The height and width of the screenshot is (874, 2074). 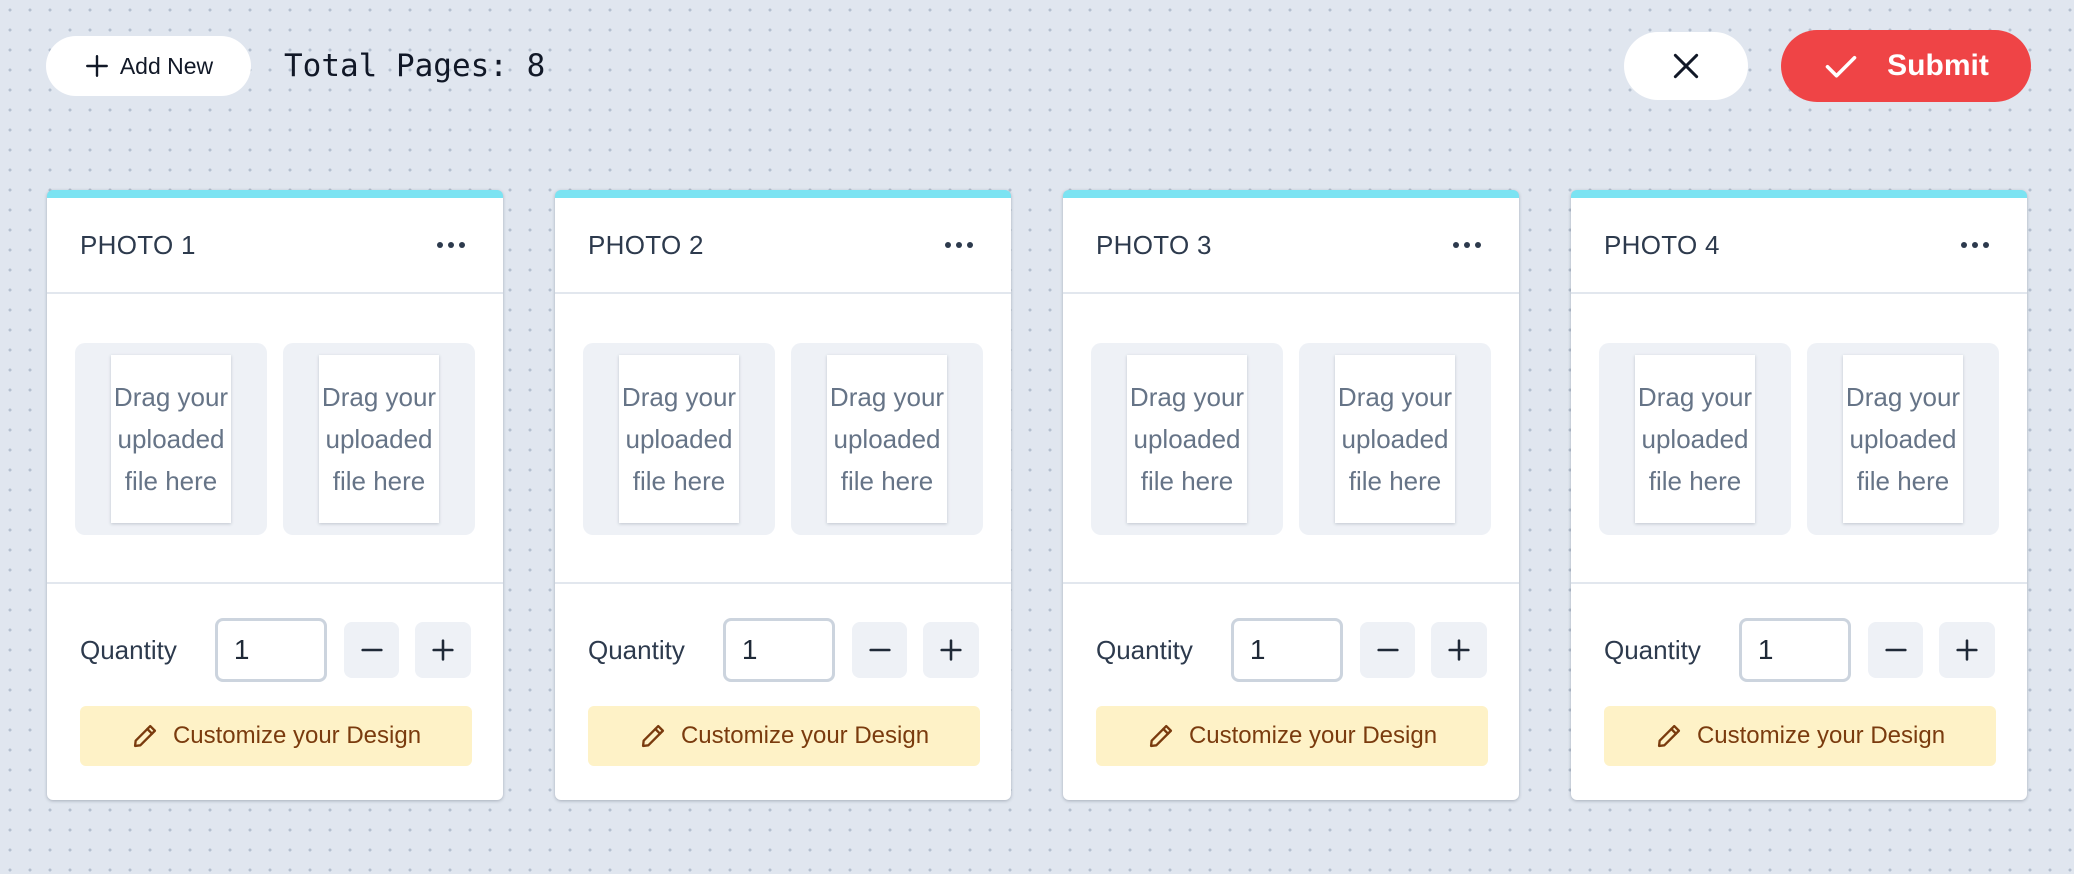 I want to click on card-title: PHOTO 2, so click(x=646, y=244).